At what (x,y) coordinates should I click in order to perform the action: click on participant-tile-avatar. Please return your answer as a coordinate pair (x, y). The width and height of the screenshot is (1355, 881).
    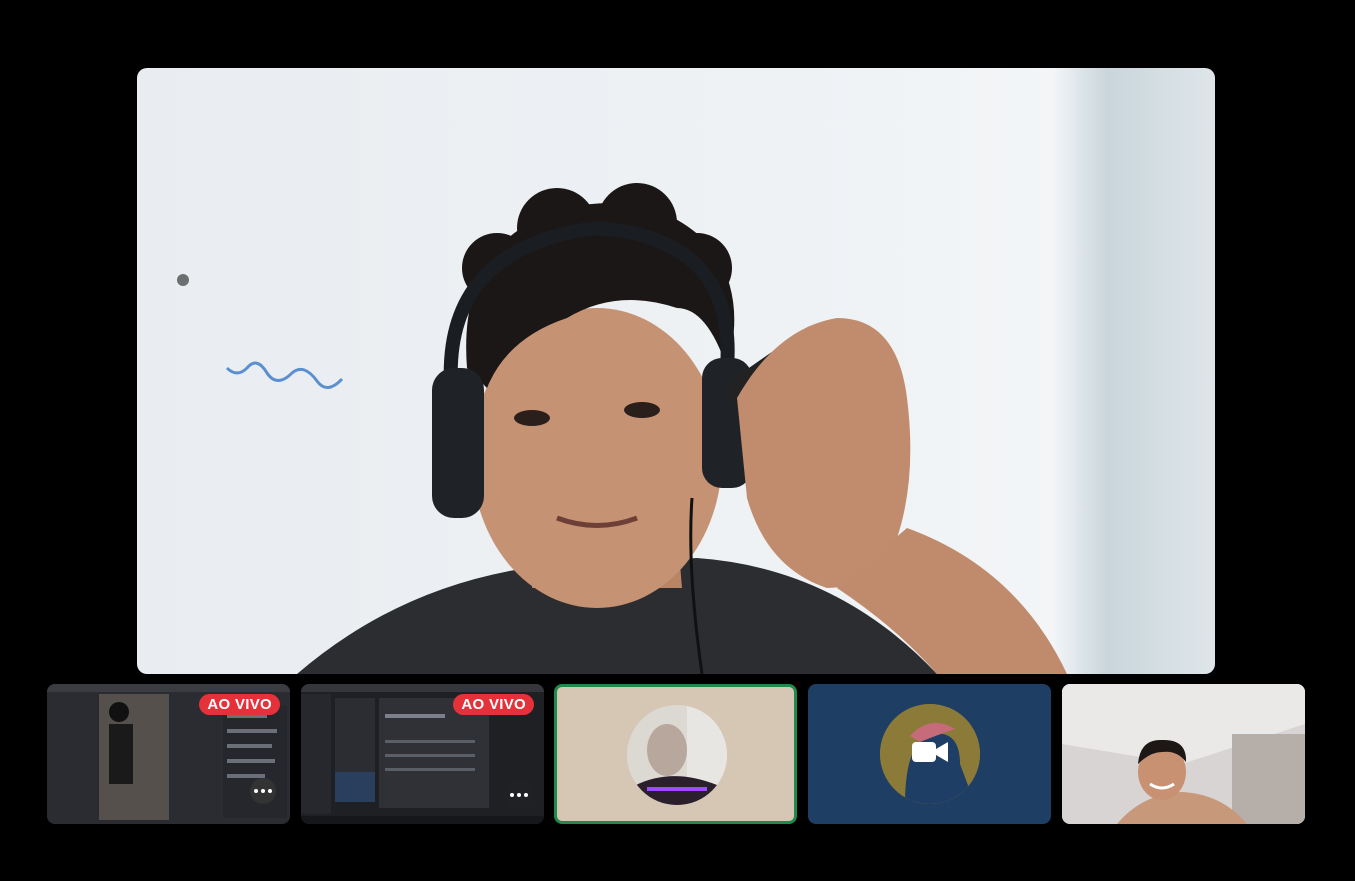
    Looking at the image, I should click on (675, 754).